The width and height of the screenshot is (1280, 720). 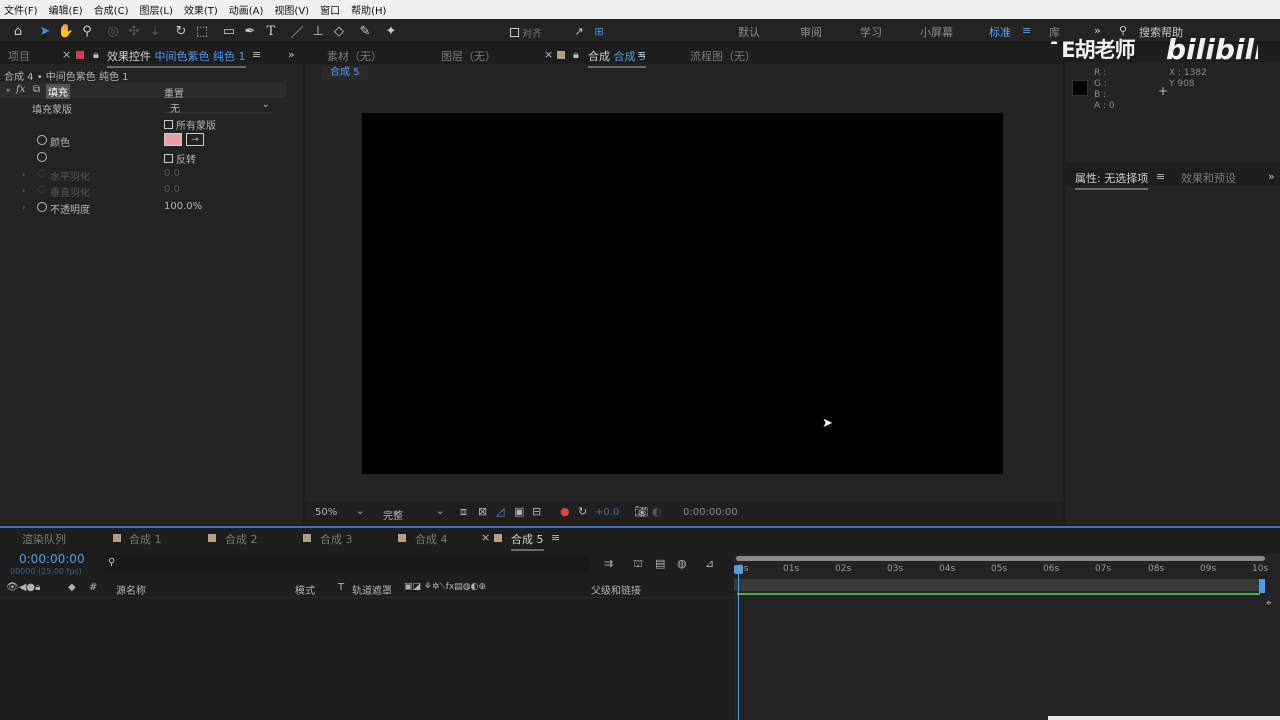 I want to click on menu-edit: 编辑(E), so click(x=66, y=9).